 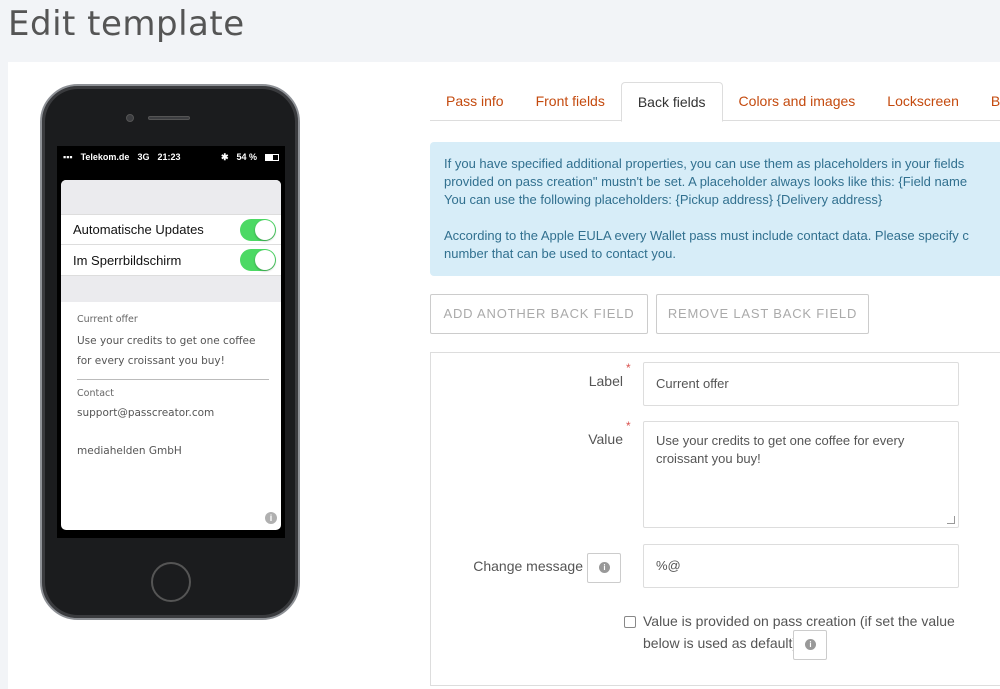 I want to click on phone-status-bar: ▪▪▪ Telekom.de 3G 21:23 ✱ 54 %, so click(x=171, y=157).